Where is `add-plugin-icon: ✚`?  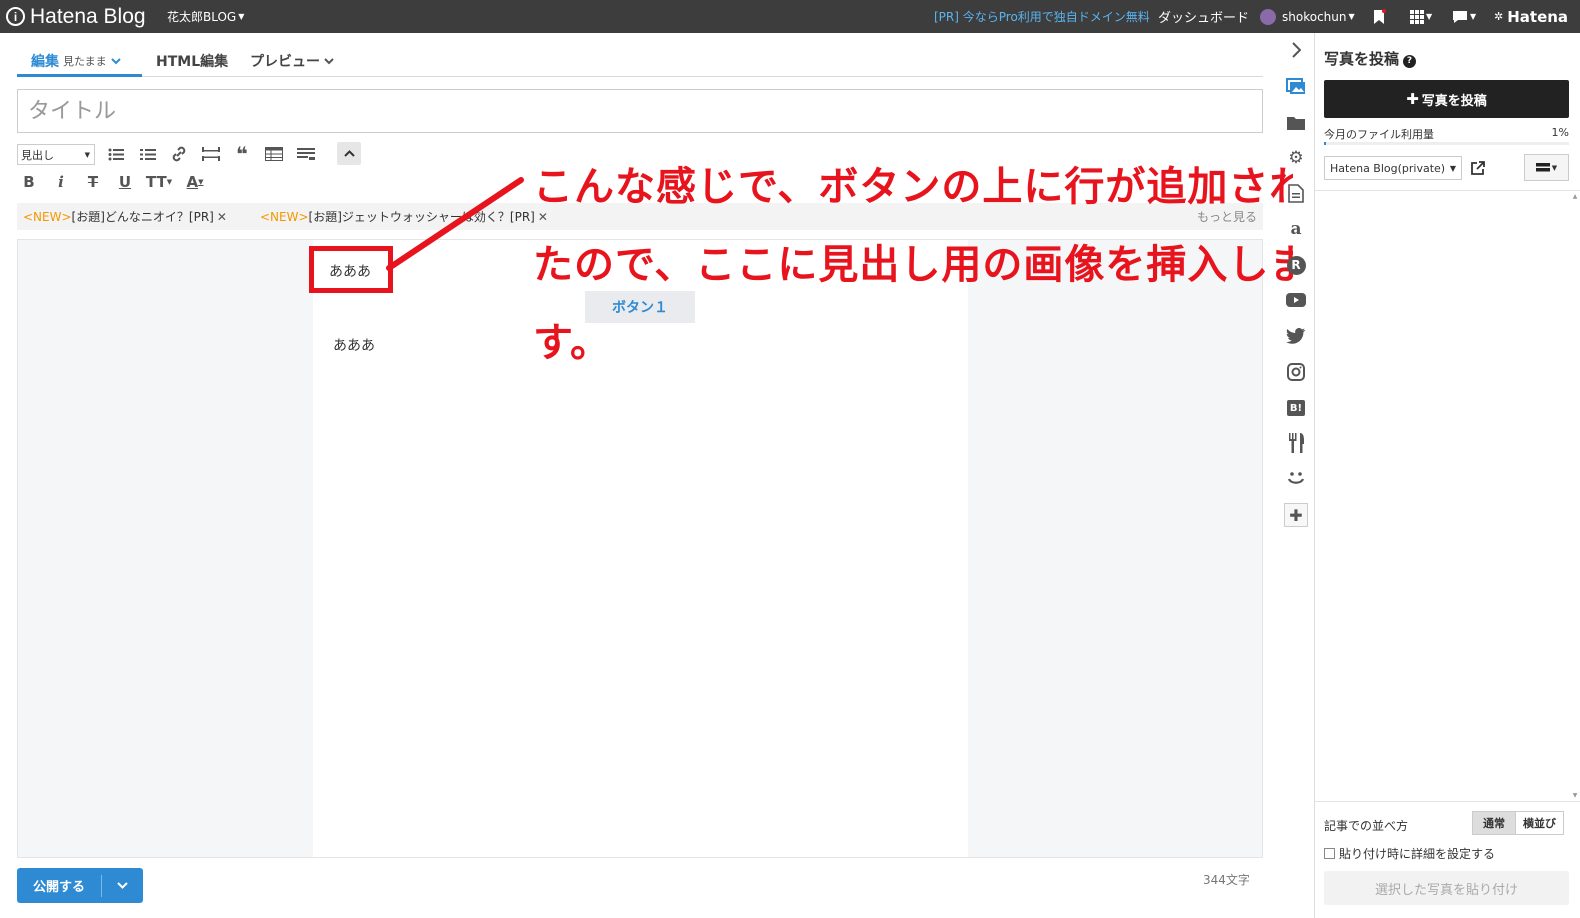
add-plugin-icon: ✚ is located at coordinates (1296, 515).